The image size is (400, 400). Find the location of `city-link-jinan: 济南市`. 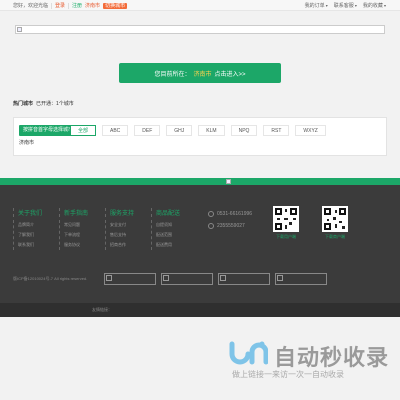

city-link-jinan: 济南市 is located at coordinates (26, 142).